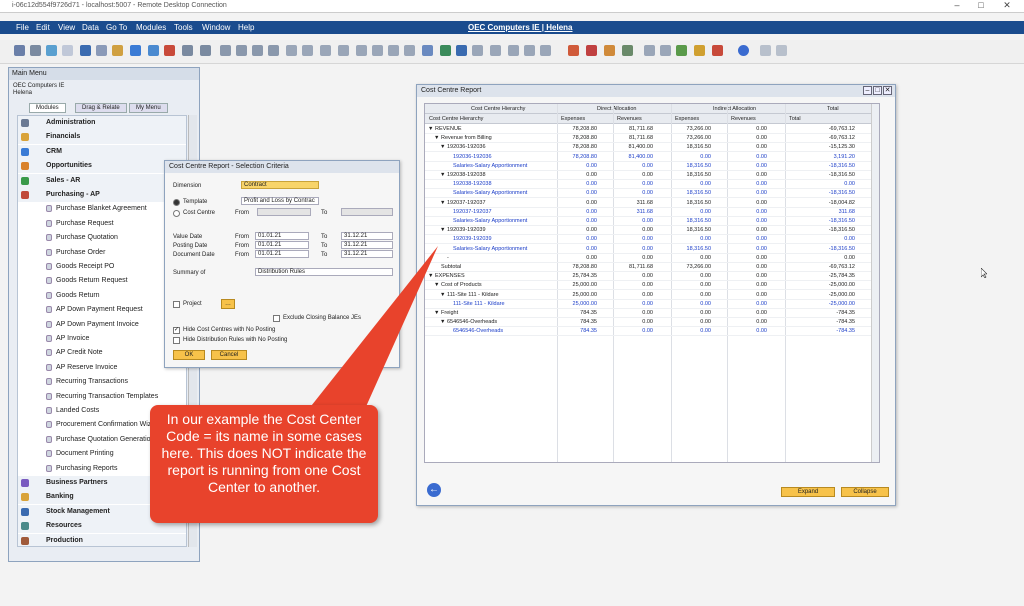 The width and height of the screenshot is (1024, 606). What do you see at coordinates (984, 273) in the screenshot?
I see `mouse-cursor-icon` at bounding box center [984, 273].